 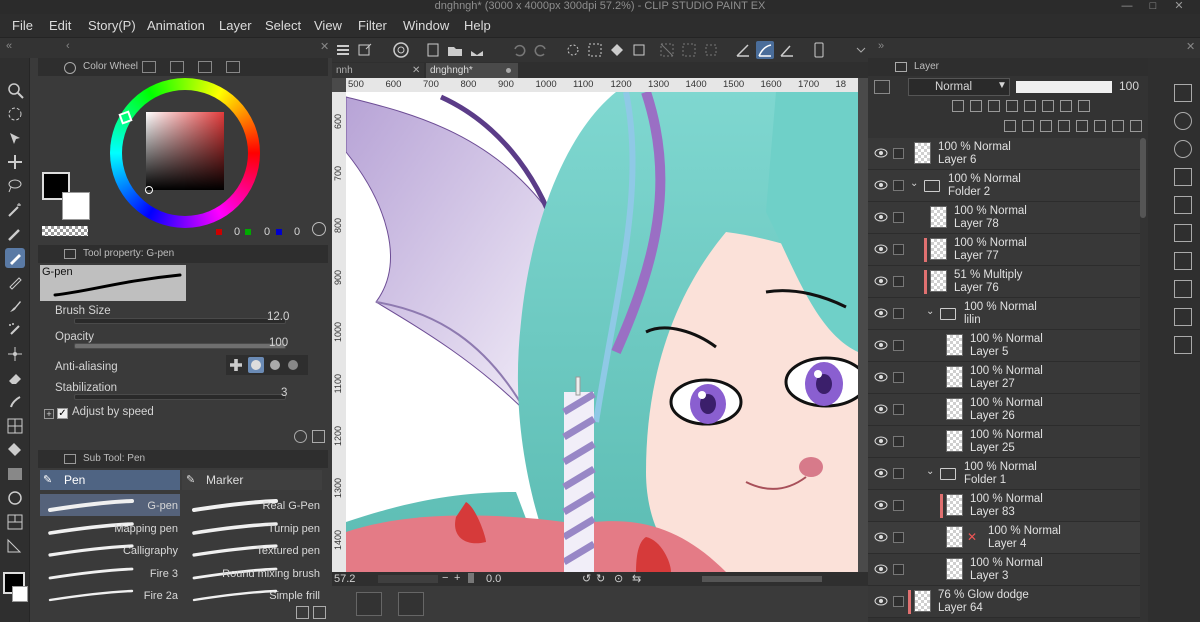 What do you see at coordinates (267, 365) in the screenshot?
I see `antialias-selector` at bounding box center [267, 365].